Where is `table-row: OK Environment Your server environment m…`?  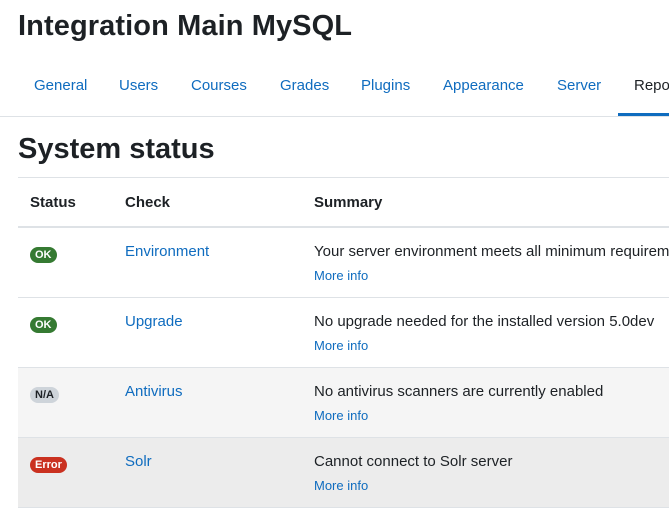
table-row: OK Environment Your server environment m… is located at coordinates (343, 263).